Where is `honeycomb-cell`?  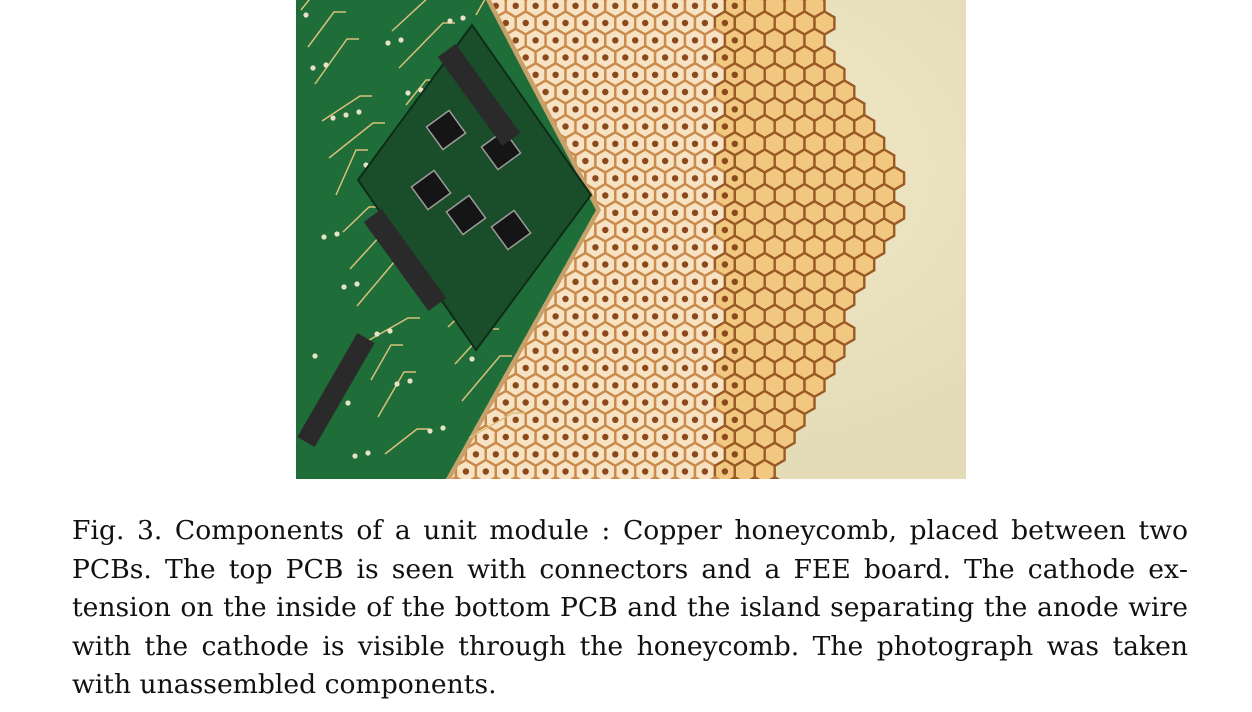
honeycomb-cell is located at coordinates (764, 468).